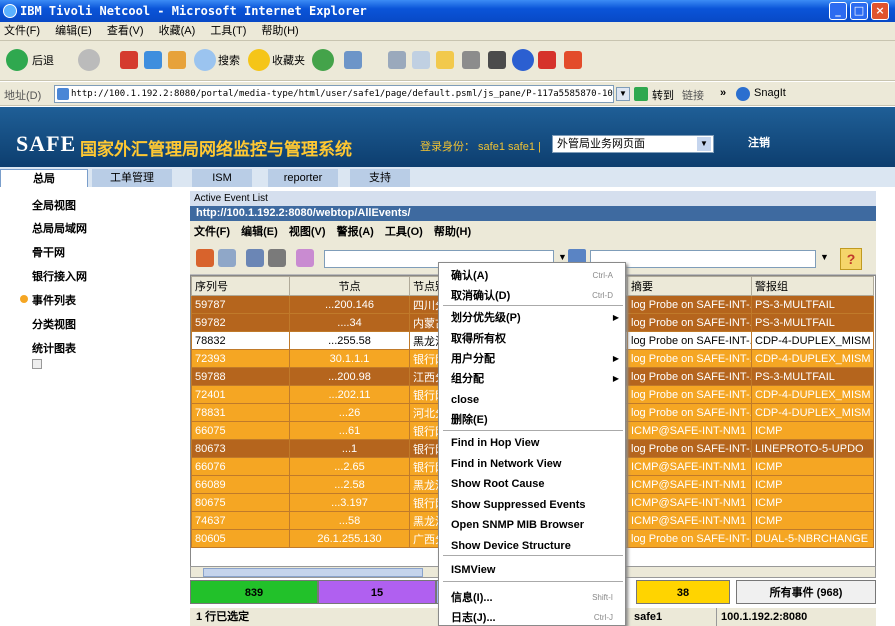 Image resolution: width=895 pixels, height=626 pixels. What do you see at coordinates (404, 232) in the screenshot?
I see `event-menu-tools: 工具(O)` at bounding box center [404, 232].